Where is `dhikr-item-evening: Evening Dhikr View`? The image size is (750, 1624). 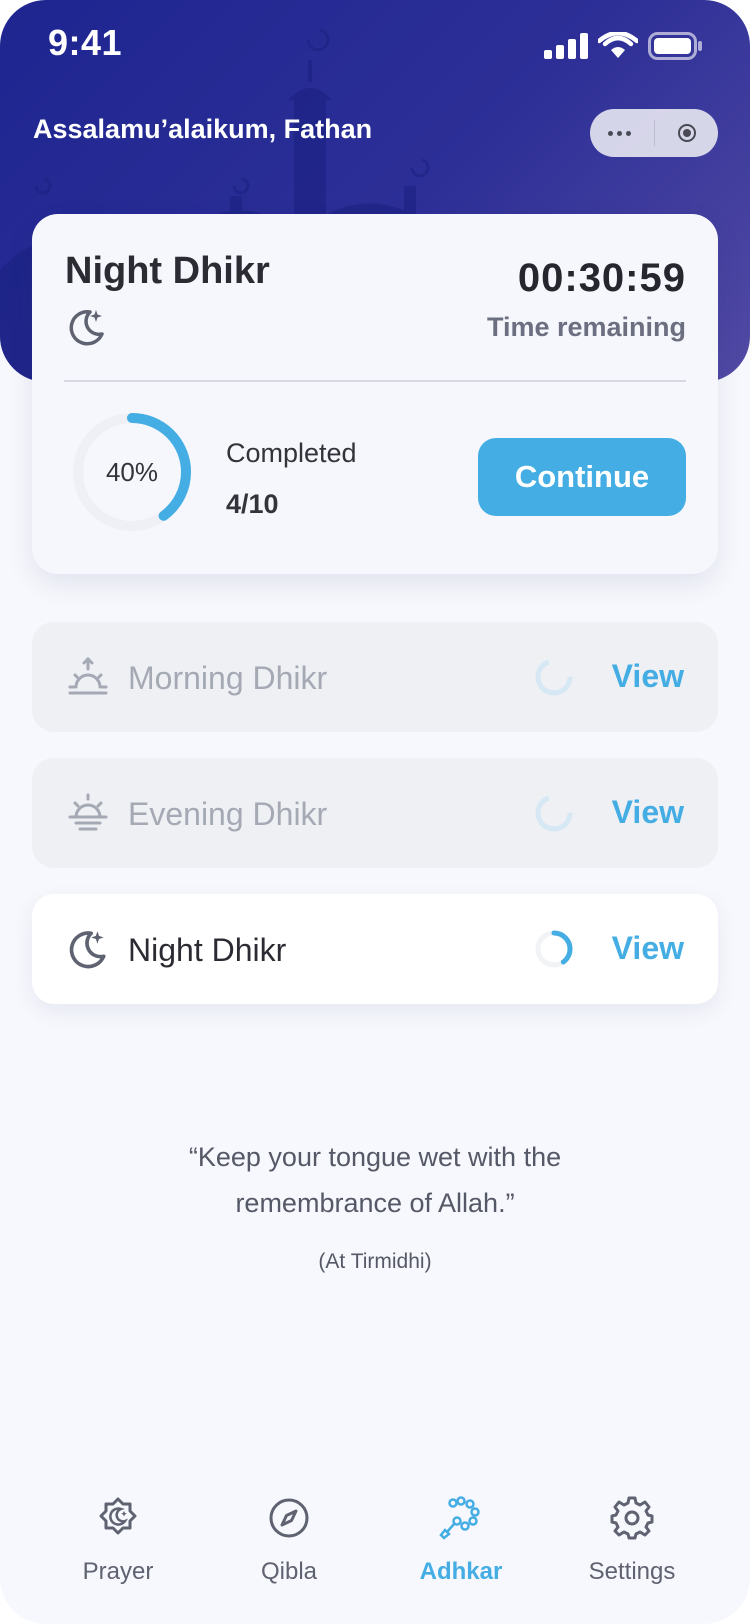 dhikr-item-evening: Evening Dhikr View is located at coordinates (375, 813).